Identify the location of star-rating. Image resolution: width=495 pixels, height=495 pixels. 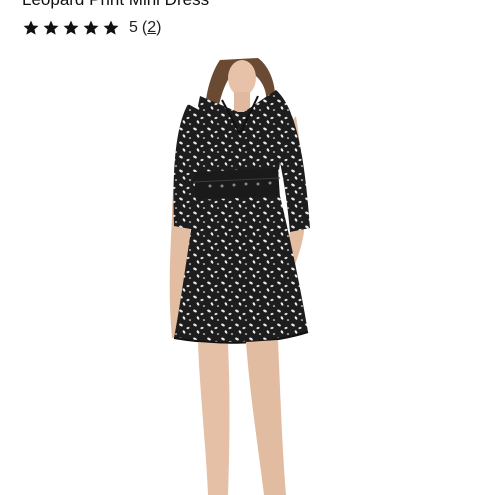
(71, 28).